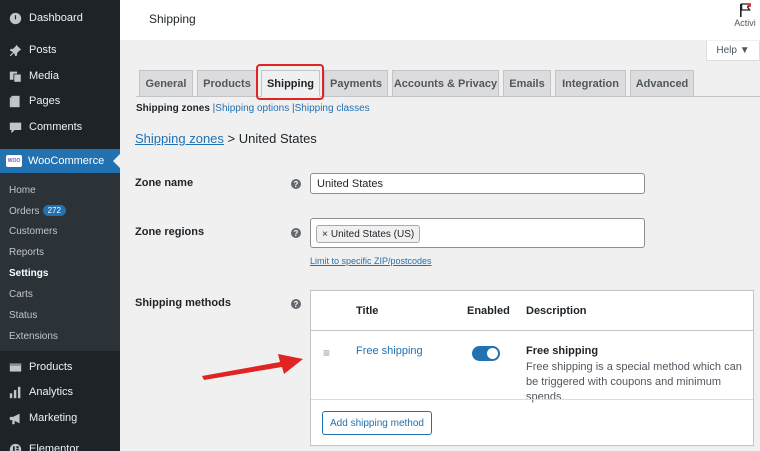 This screenshot has height=451, width=760. Describe the element at coordinates (14, 161) in the screenshot. I see `woo-icon: WOO` at that location.